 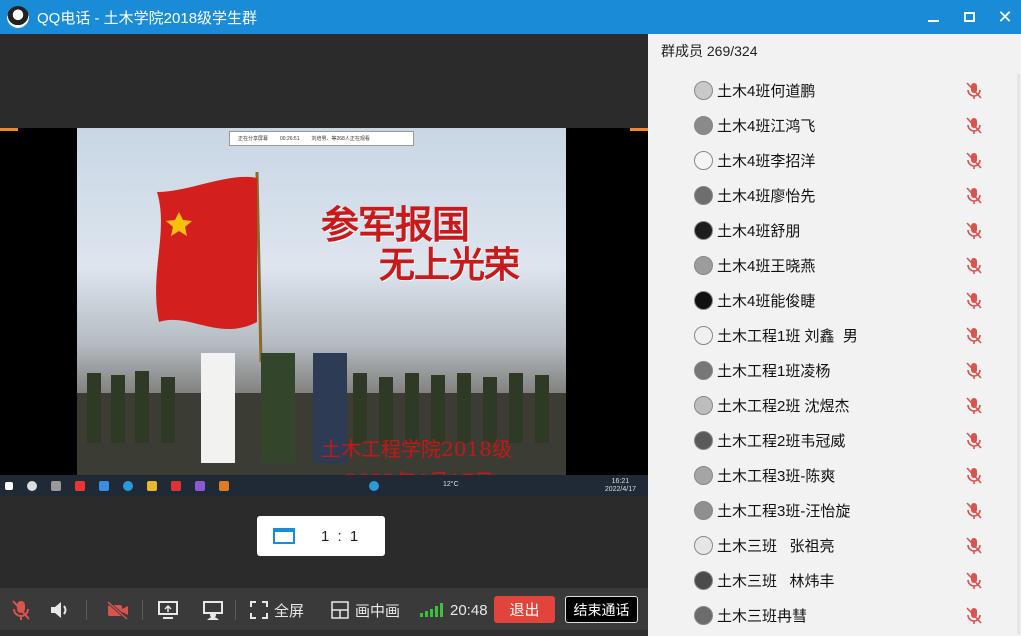 I want to click on member-row: 土木三班 张祖亮, so click(x=834, y=545).